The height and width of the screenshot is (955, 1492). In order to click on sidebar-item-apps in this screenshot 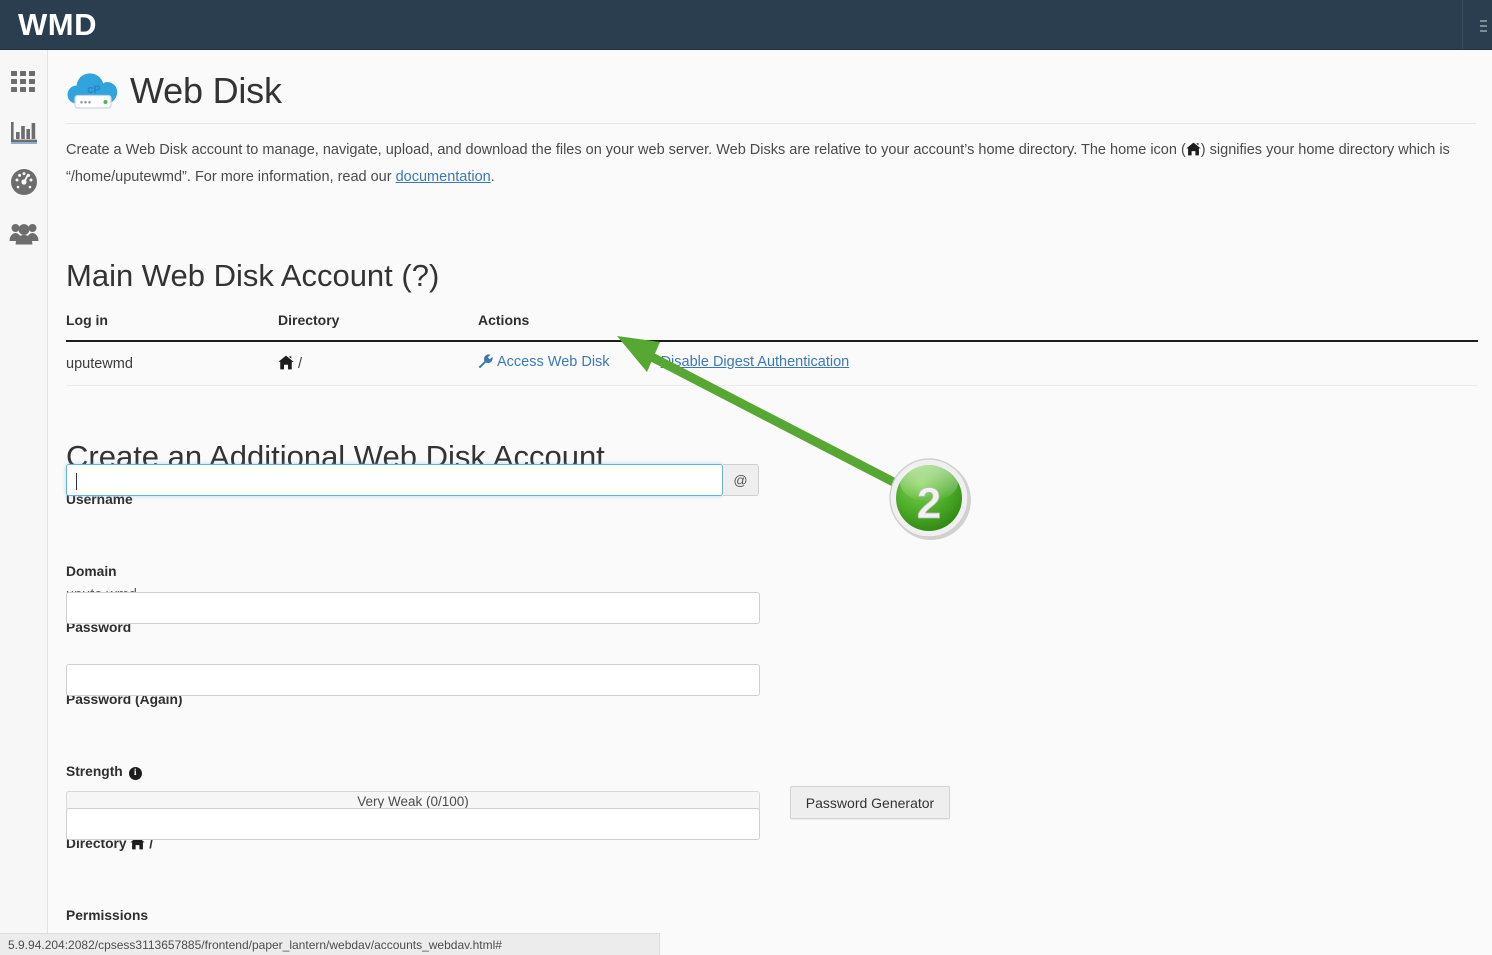, I will do `click(24, 82)`.